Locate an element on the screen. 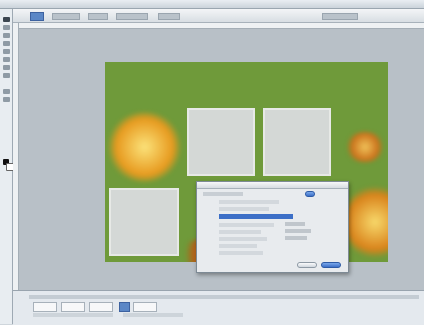 The height and width of the screenshot is (325, 424). dropdown-button is located at coordinates (310, 194).